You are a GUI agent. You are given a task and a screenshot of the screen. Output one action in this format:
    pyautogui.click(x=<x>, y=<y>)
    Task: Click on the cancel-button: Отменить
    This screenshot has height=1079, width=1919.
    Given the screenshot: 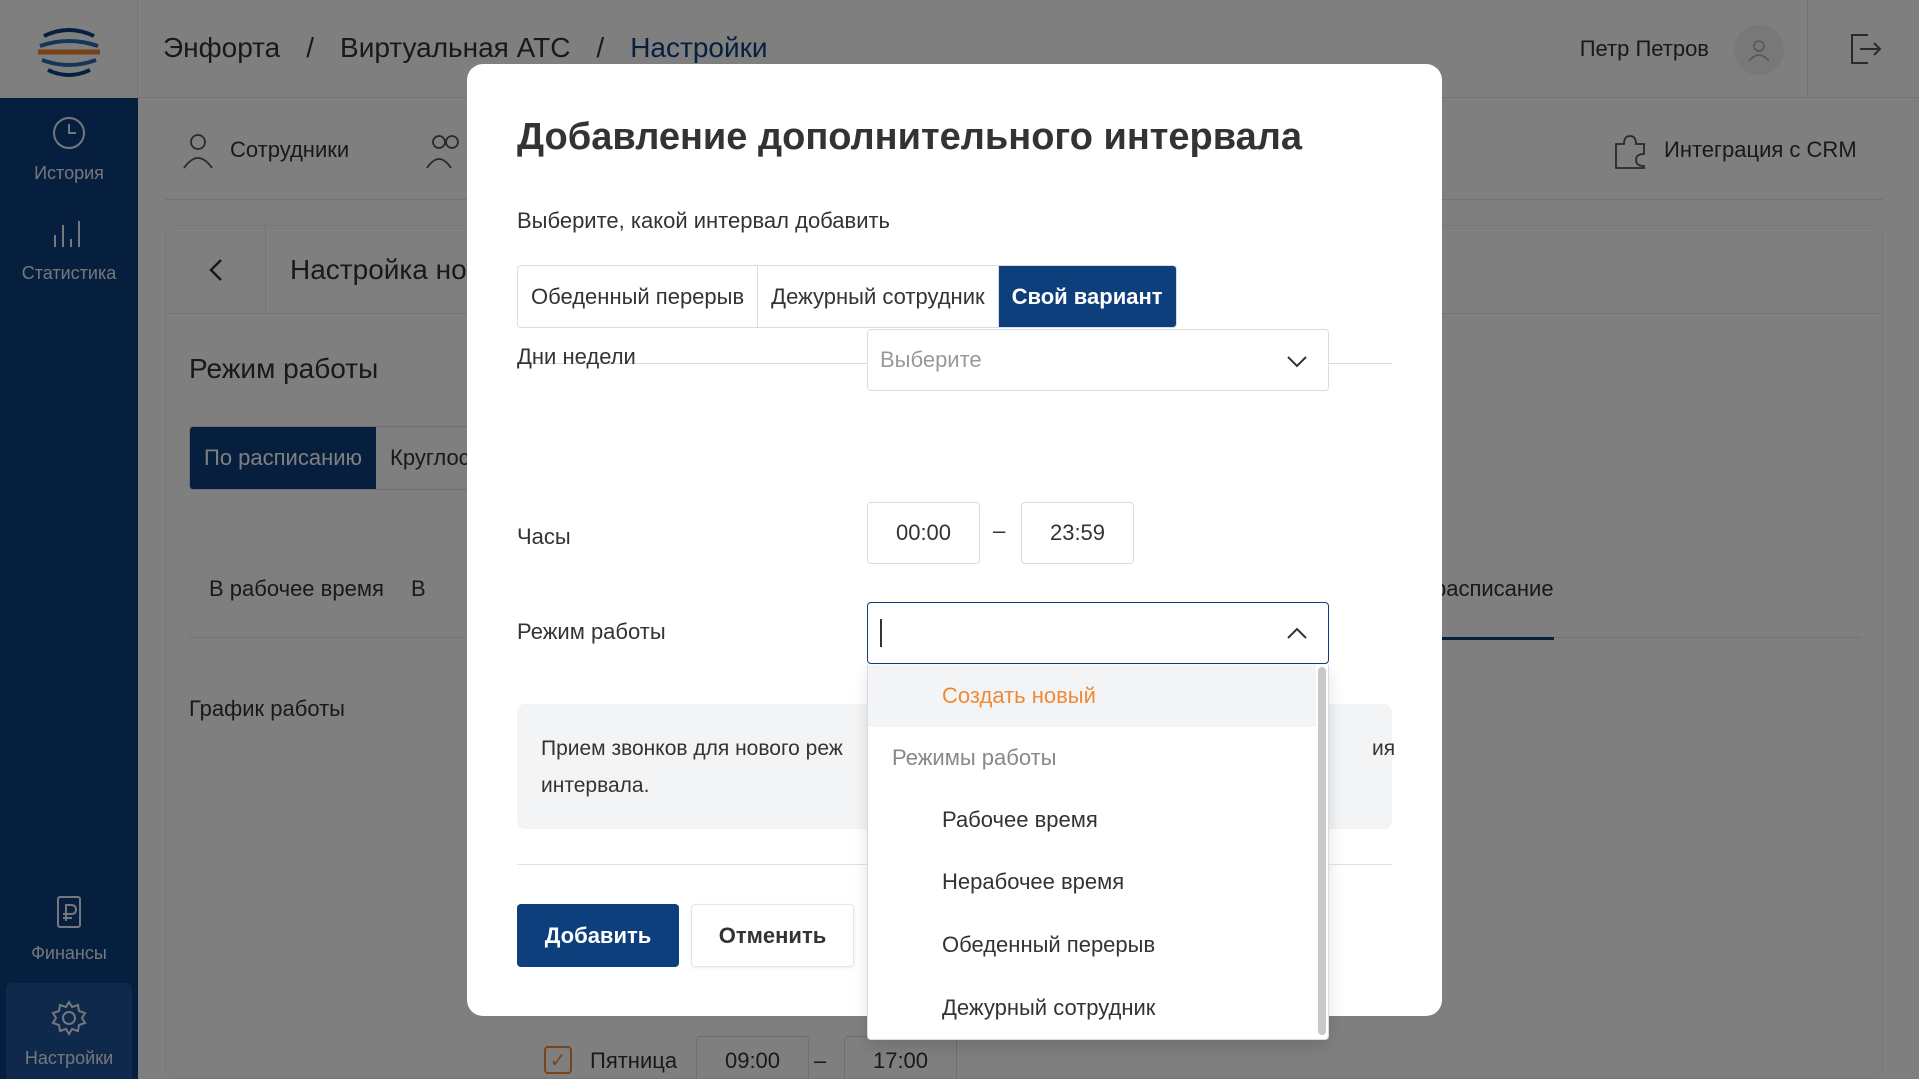 What is the action you would take?
    pyautogui.click(x=772, y=935)
    